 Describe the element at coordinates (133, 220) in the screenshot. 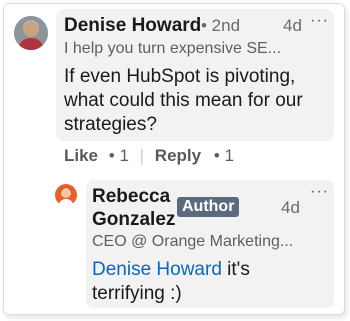

I see `reply-author-name-last: Gonzalez` at that location.